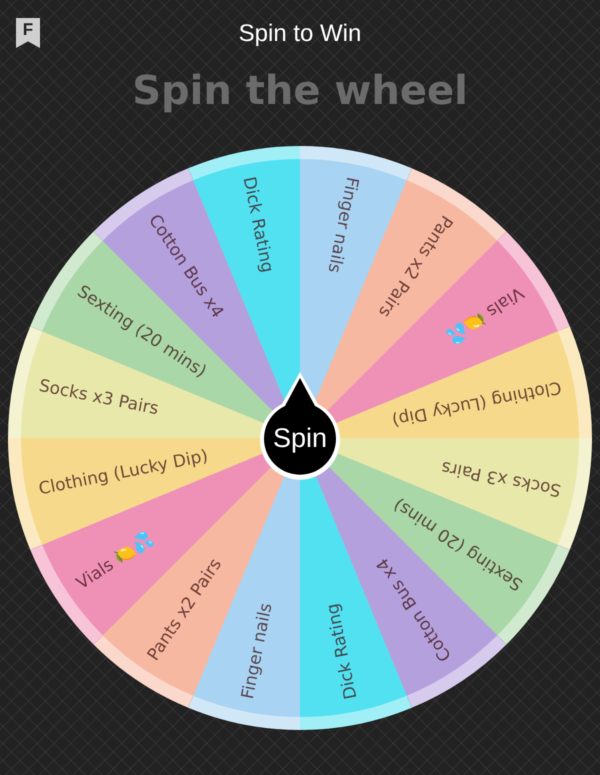 This screenshot has width=600, height=775. Describe the element at coordinates (300, 34) in the screenshot. I see `window-title: Spin to Win` at that location.